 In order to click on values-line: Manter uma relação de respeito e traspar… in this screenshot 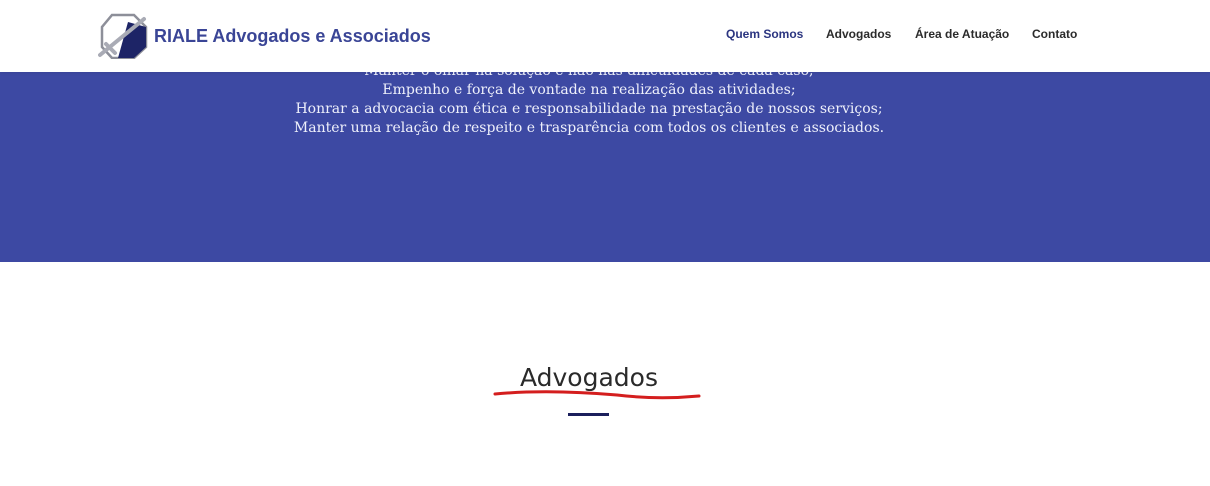, I will do `click(589, 128)`.